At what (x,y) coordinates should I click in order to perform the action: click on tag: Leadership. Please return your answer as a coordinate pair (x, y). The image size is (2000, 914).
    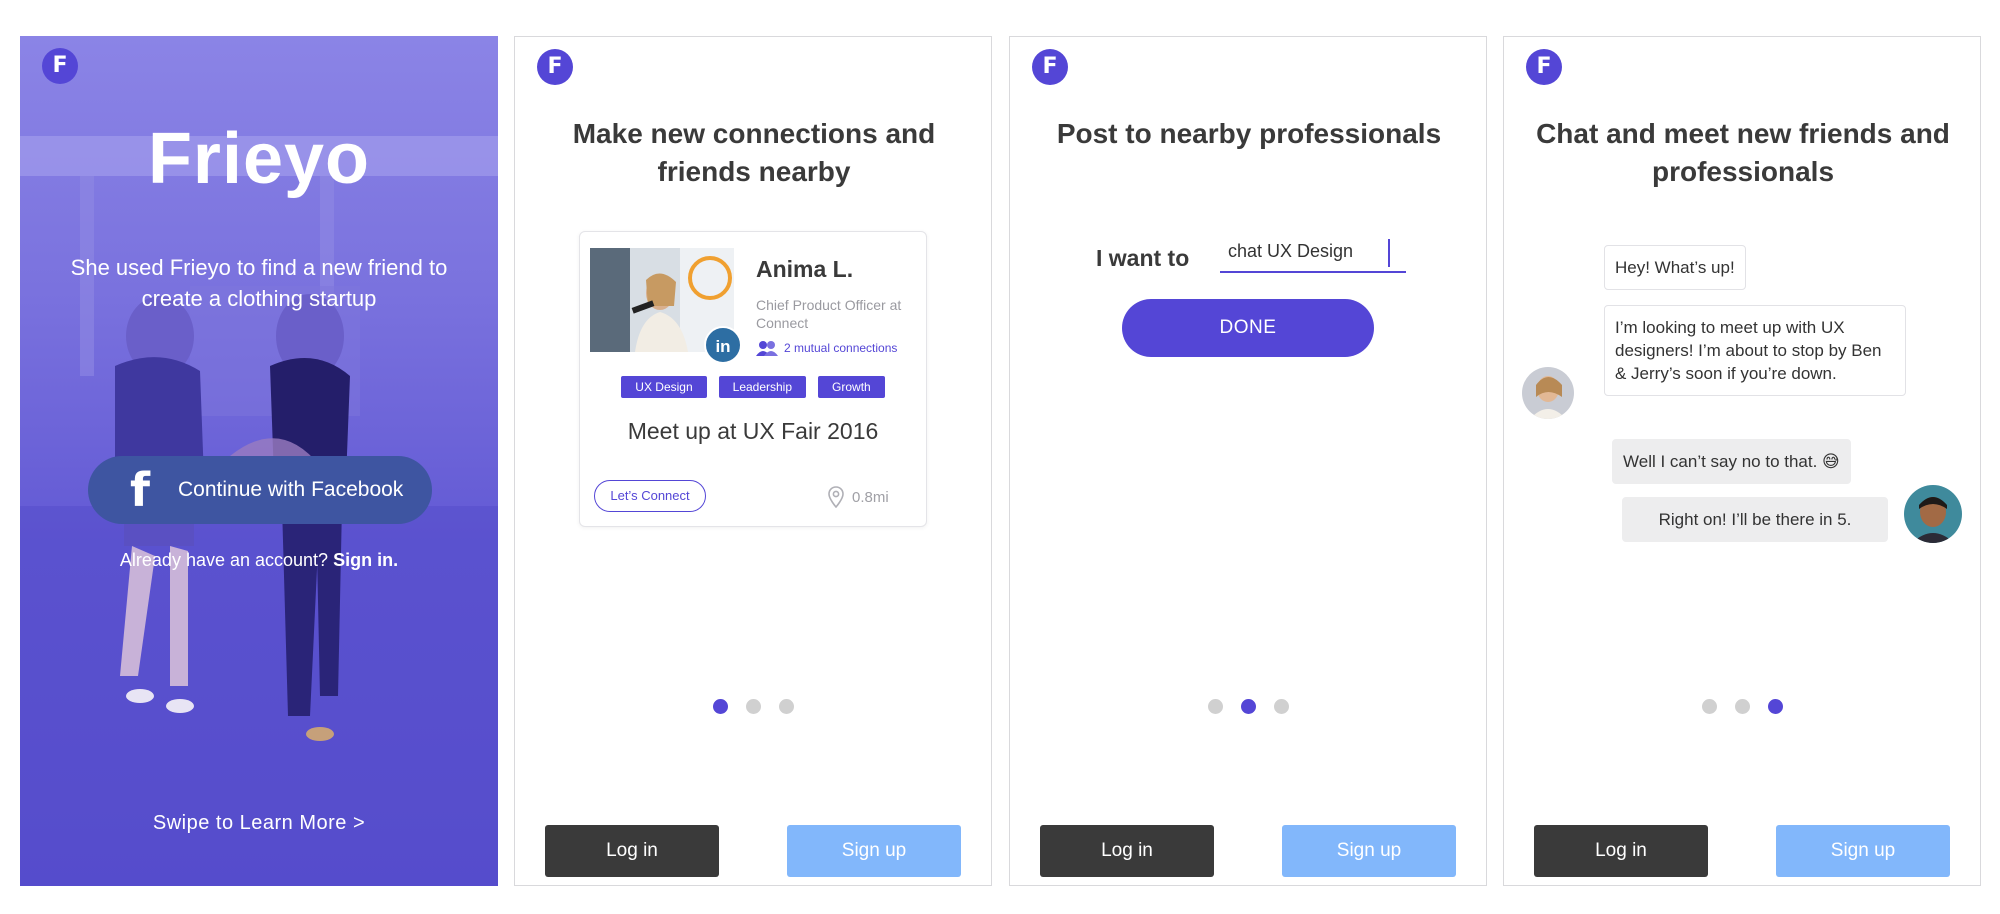
    Looking at the image, I should click on (762, 387).